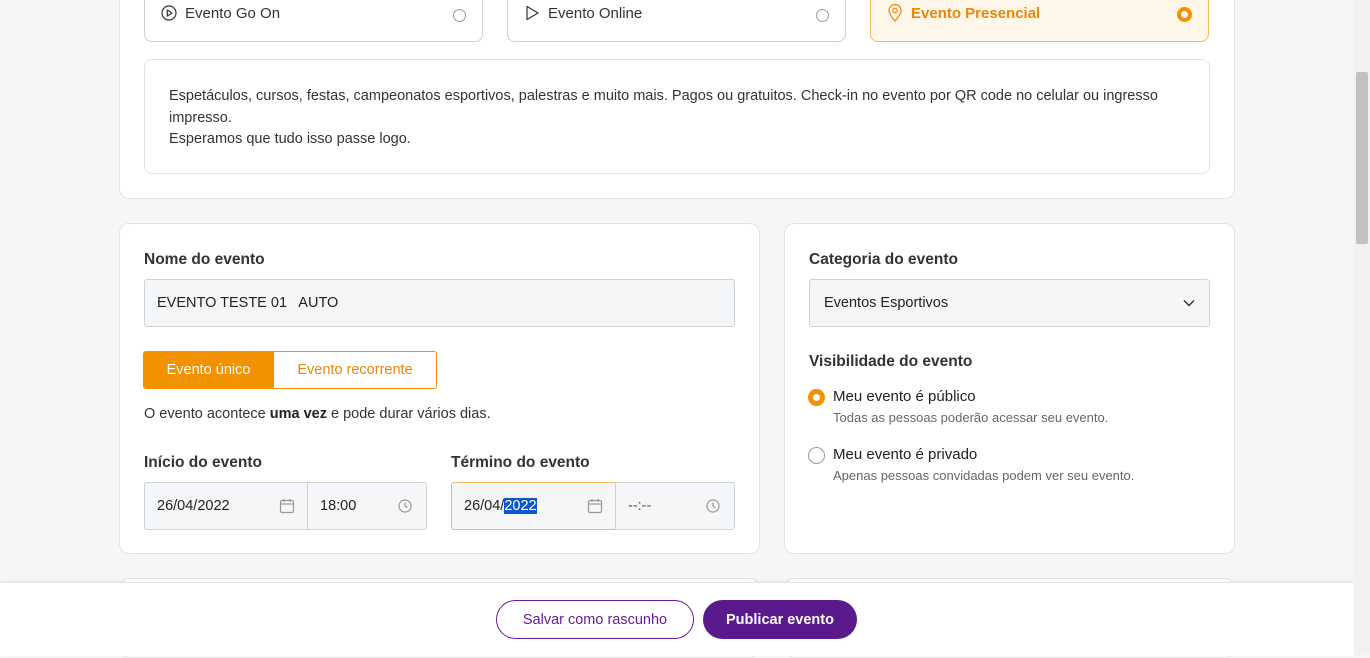  What do you see at coordinates (203, 462) in the screenshot?
I see `start-label: Início do evento` at bounding box center [203, 462].